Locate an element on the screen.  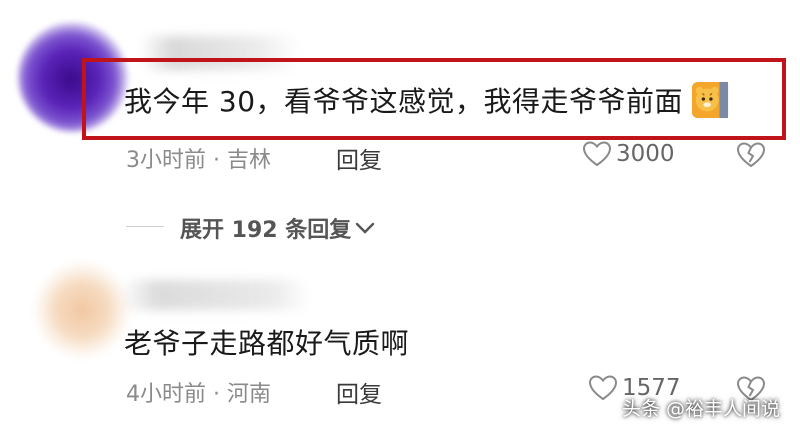
blurred-username is located at coordinates (215, 295).